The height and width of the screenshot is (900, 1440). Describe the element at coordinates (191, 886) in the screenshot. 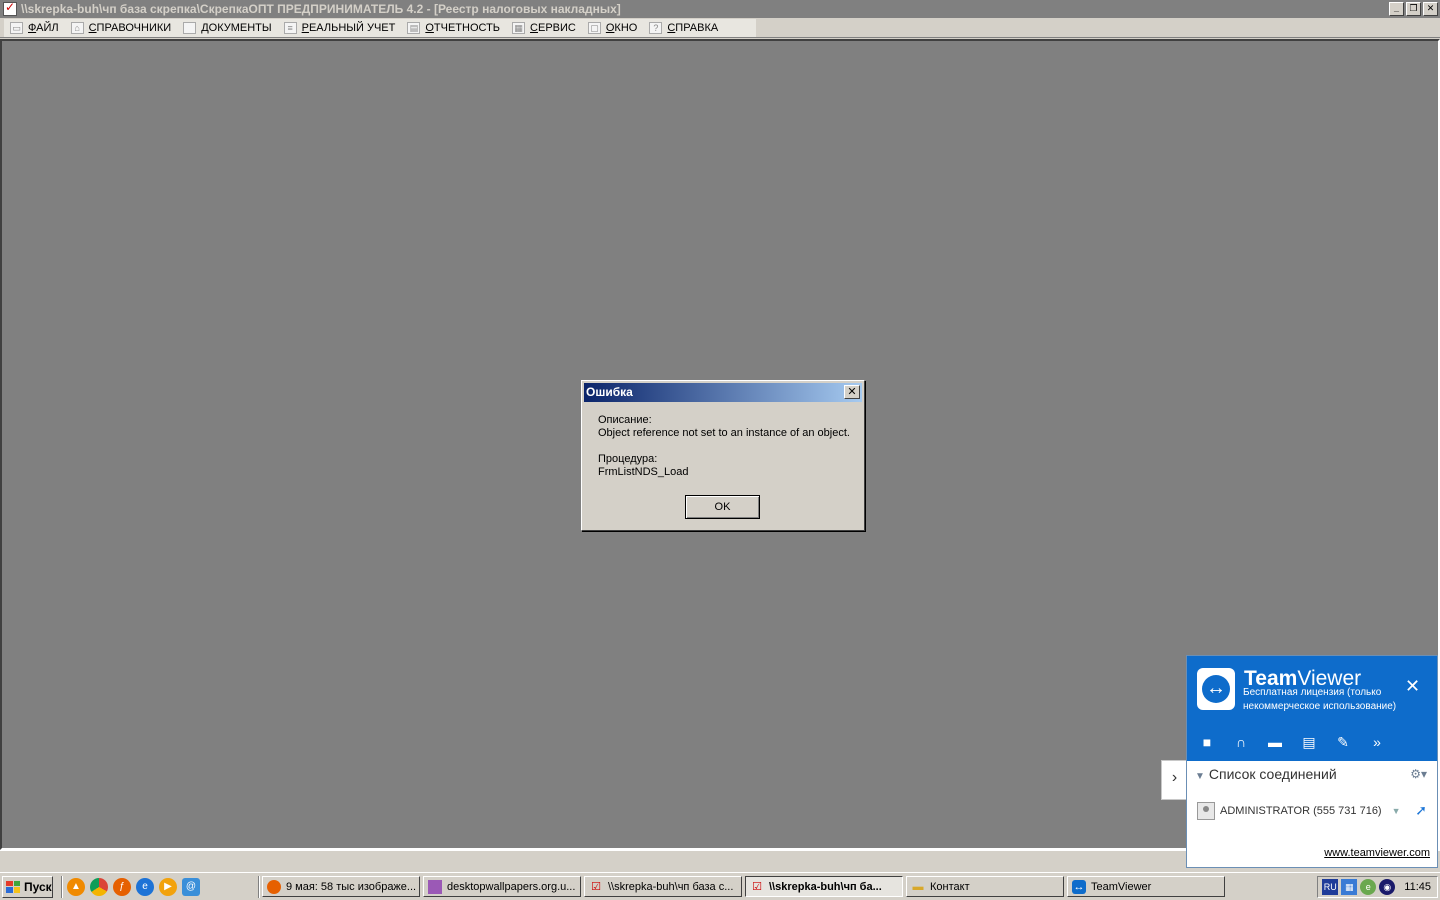

I see `browser-icon: @` at that location.